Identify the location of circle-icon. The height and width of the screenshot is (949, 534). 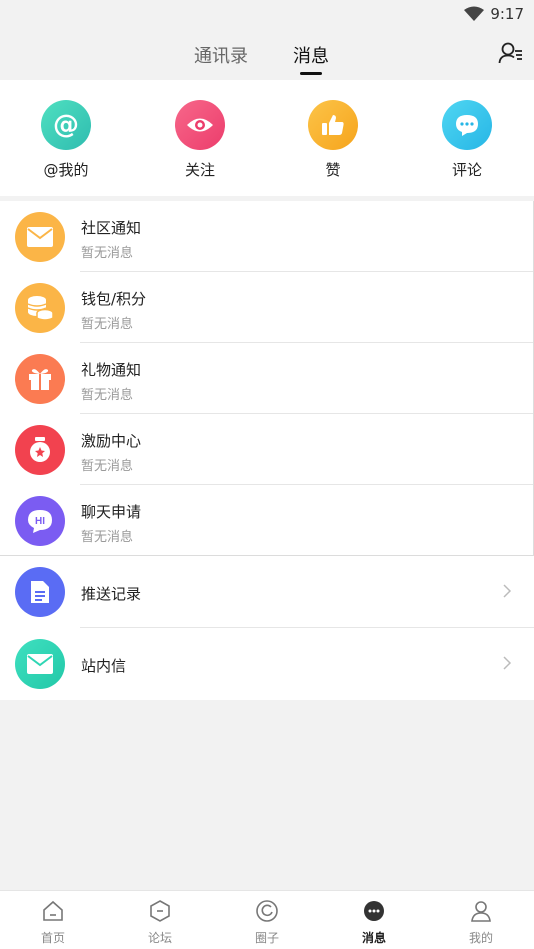
(267, 911).